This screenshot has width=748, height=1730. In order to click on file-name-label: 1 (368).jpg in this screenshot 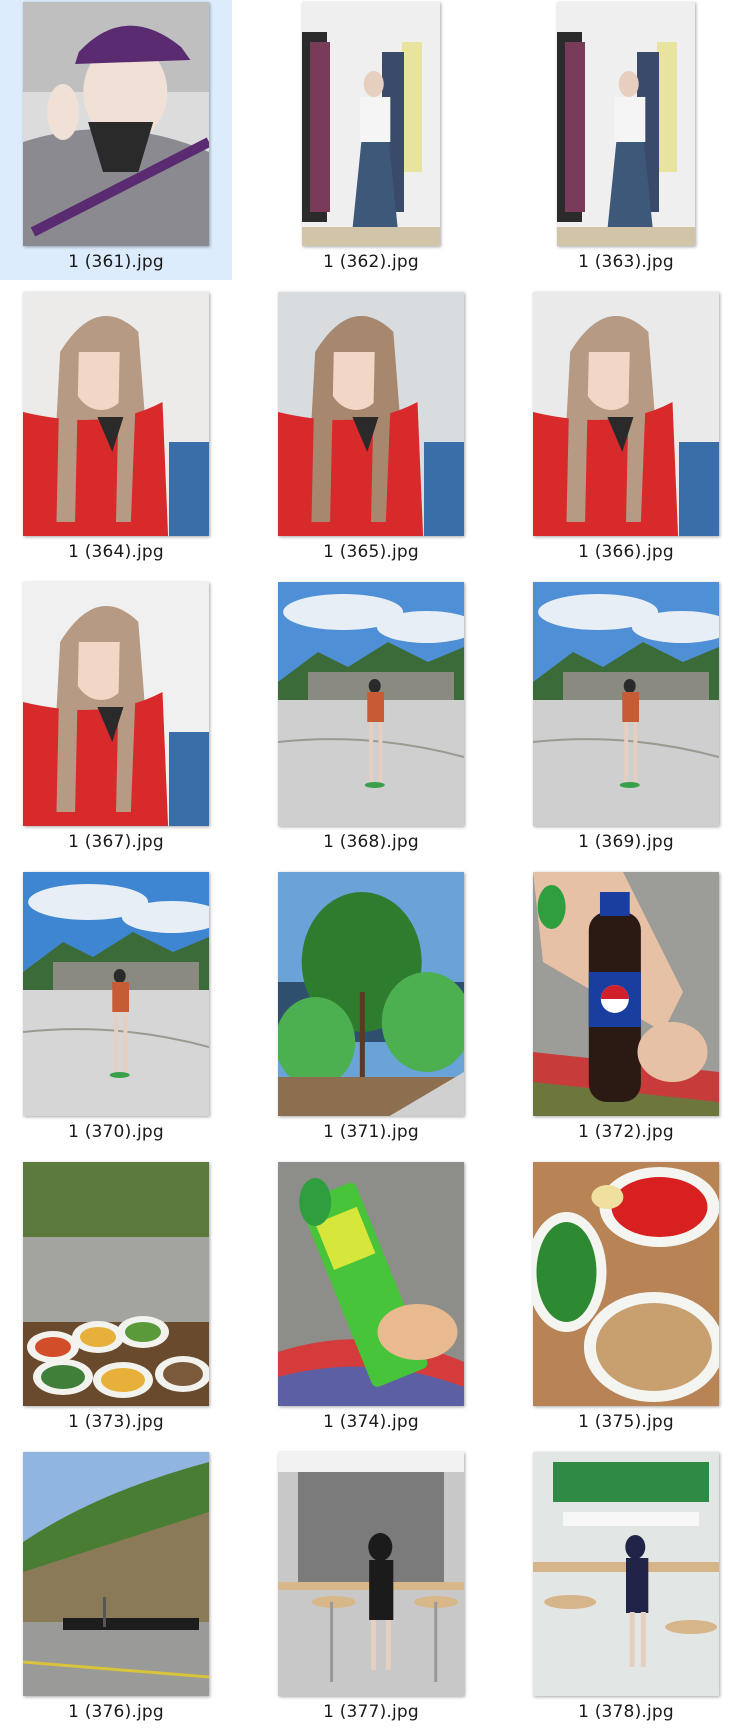, I will do `click(371, 842)`.